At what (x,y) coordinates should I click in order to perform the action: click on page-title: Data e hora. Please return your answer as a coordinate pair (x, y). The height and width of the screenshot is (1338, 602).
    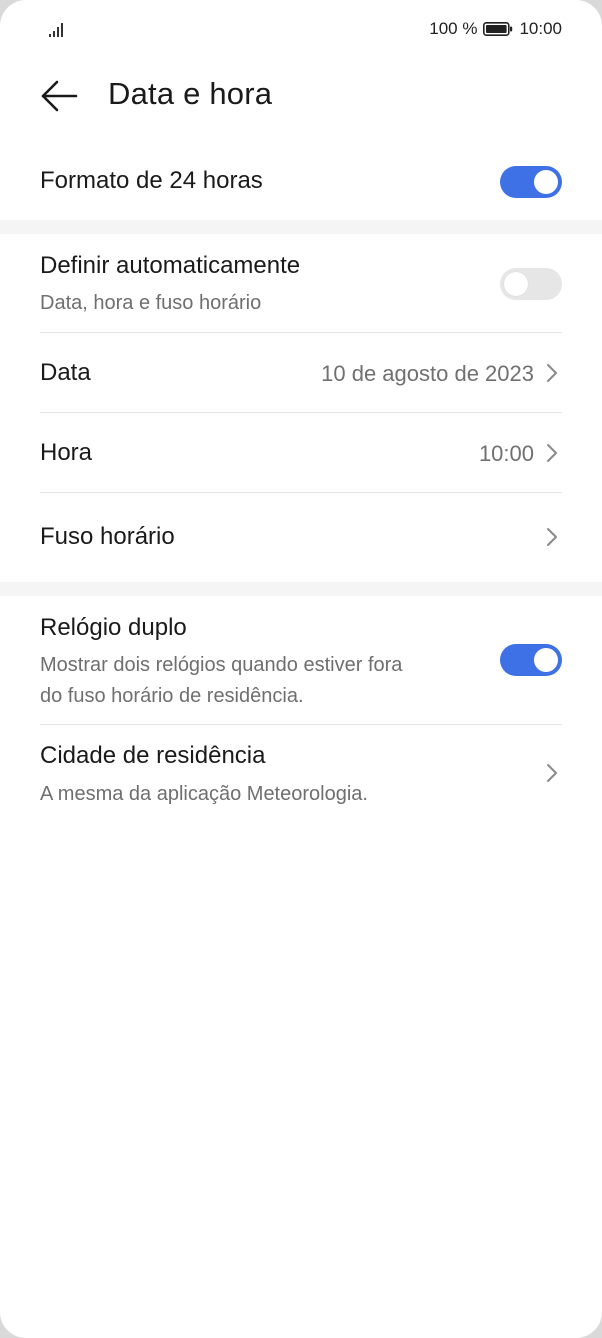
    Looking at the image, I should click on (190, 93).